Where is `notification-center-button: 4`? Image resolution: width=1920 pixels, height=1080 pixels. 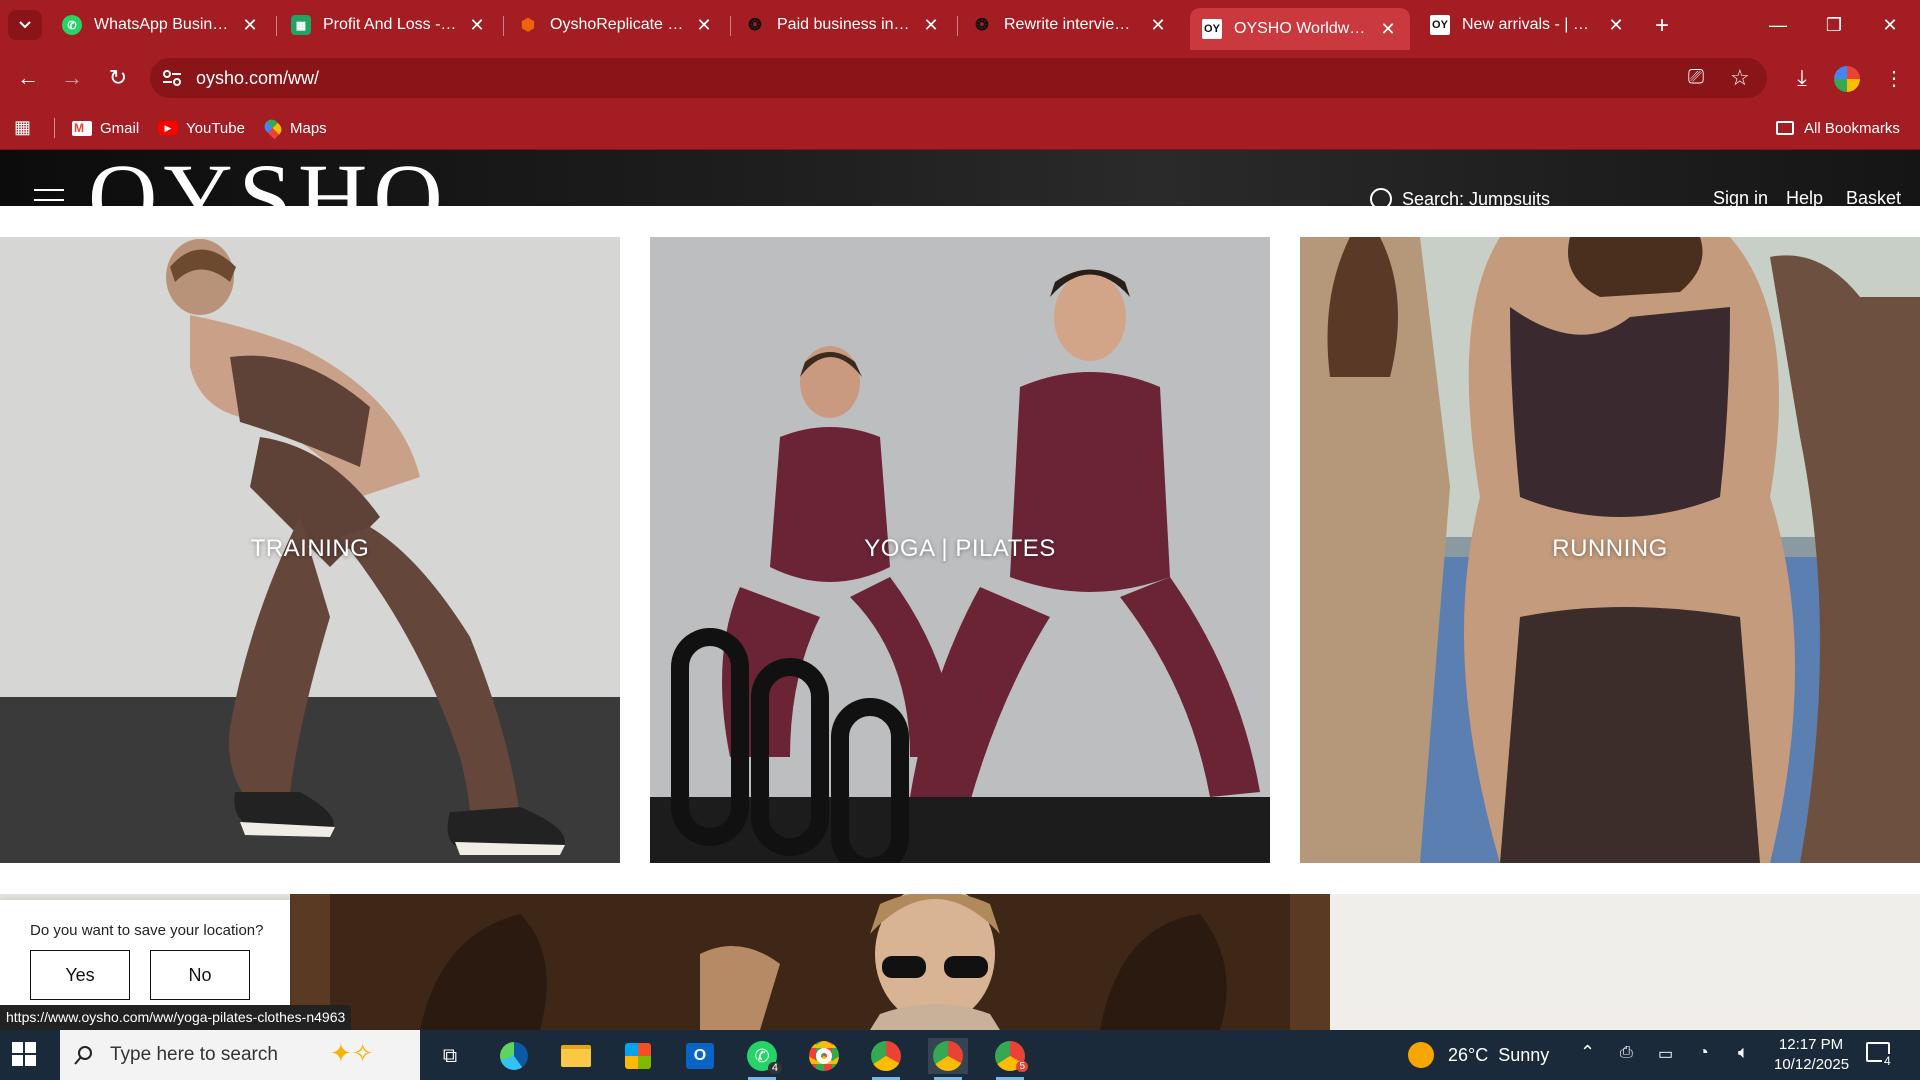 notification-center-button: 4 is located at coordinates (1879, 1055).